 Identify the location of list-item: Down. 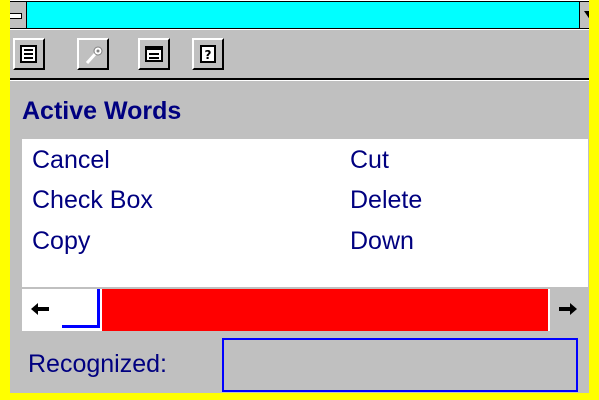
(382, 241).